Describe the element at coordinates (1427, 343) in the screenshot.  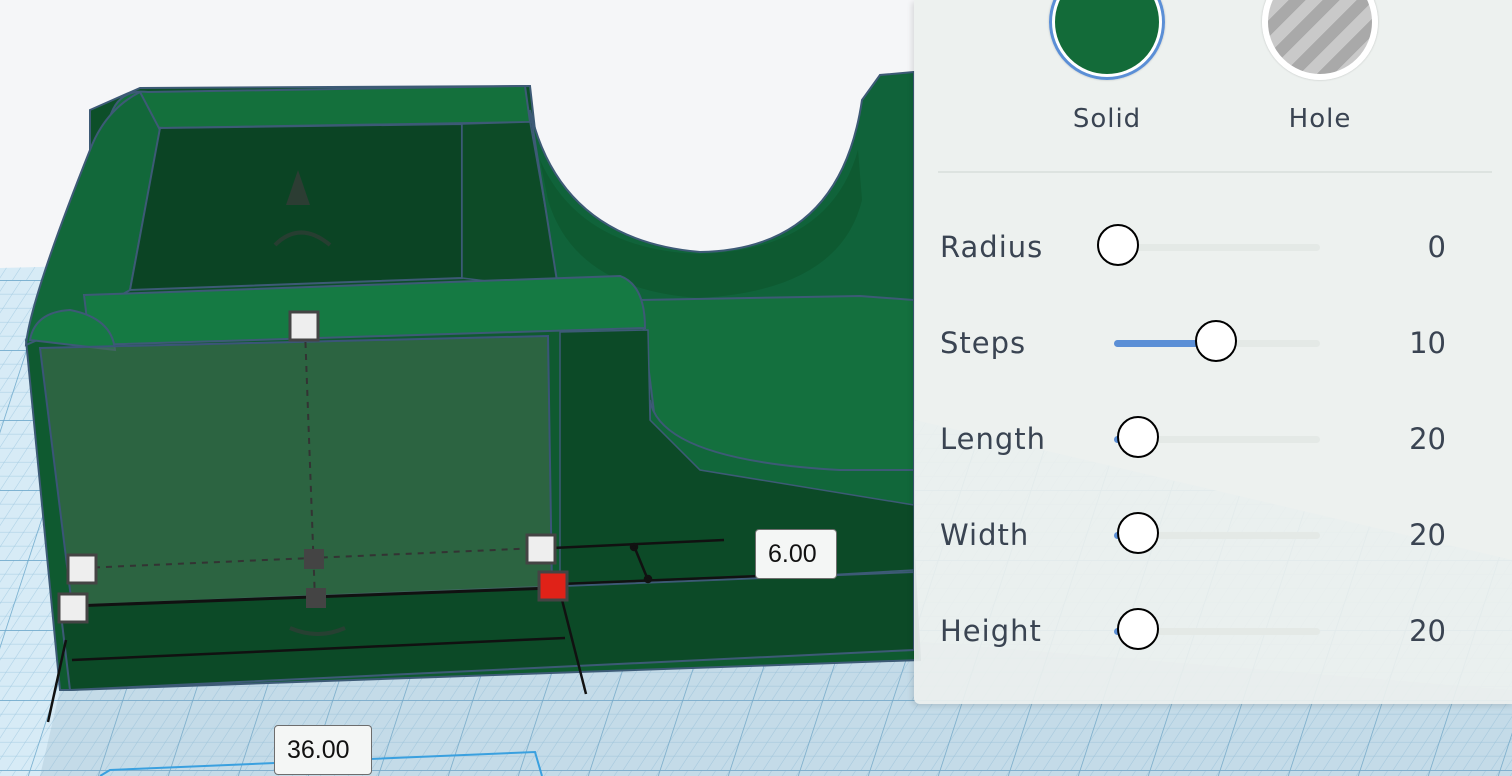
I see `steps-value: 10` at that location.